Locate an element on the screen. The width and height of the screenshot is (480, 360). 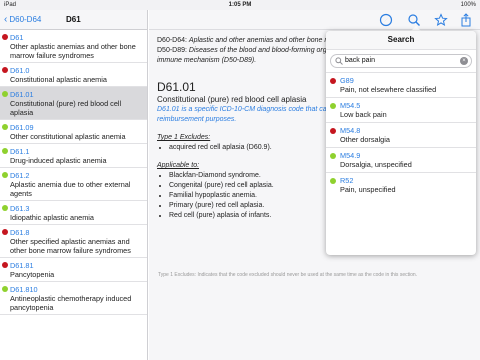
sidebar-item-desc: Drug-induced aplastic anemia is located at coordinates (58, 160).